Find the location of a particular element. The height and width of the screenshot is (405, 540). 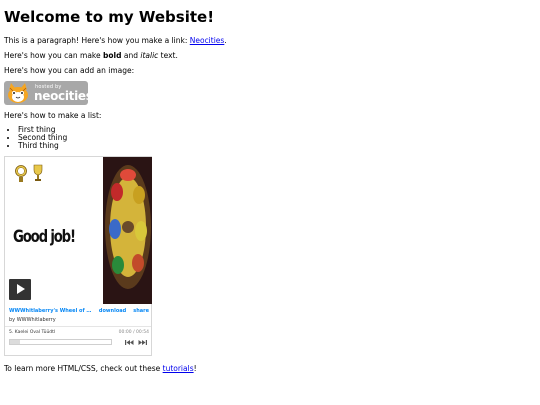

list-item: Third thing is located at coordinates (277, 146).